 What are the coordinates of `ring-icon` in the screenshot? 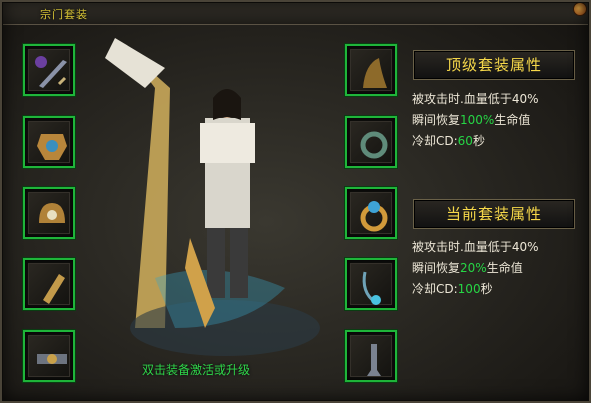 It's located at (374, 216).